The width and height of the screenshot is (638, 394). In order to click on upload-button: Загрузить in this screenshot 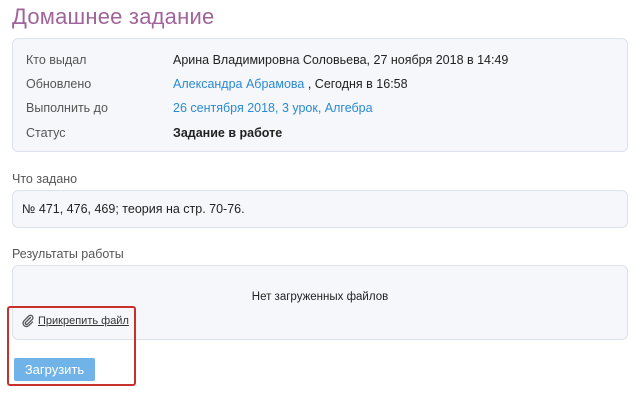, I will do `click(54, 369)`.